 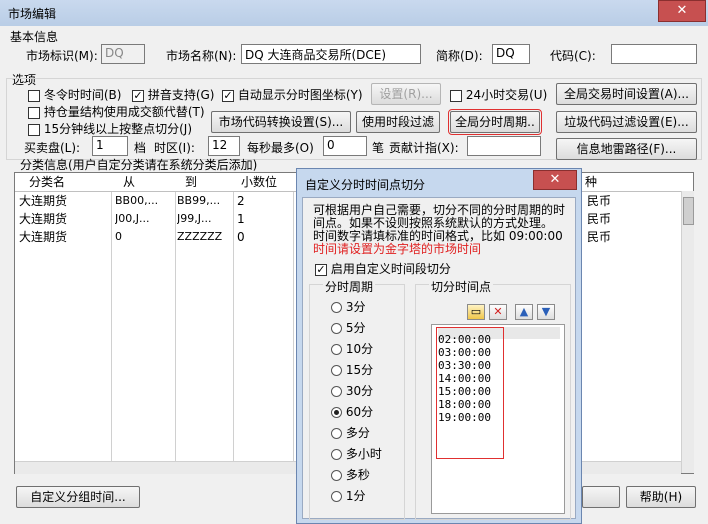 What do you see at coordinates (456, 95) in the screenshot?
I see `24h-check-icon` at bounding box center [456, 95].